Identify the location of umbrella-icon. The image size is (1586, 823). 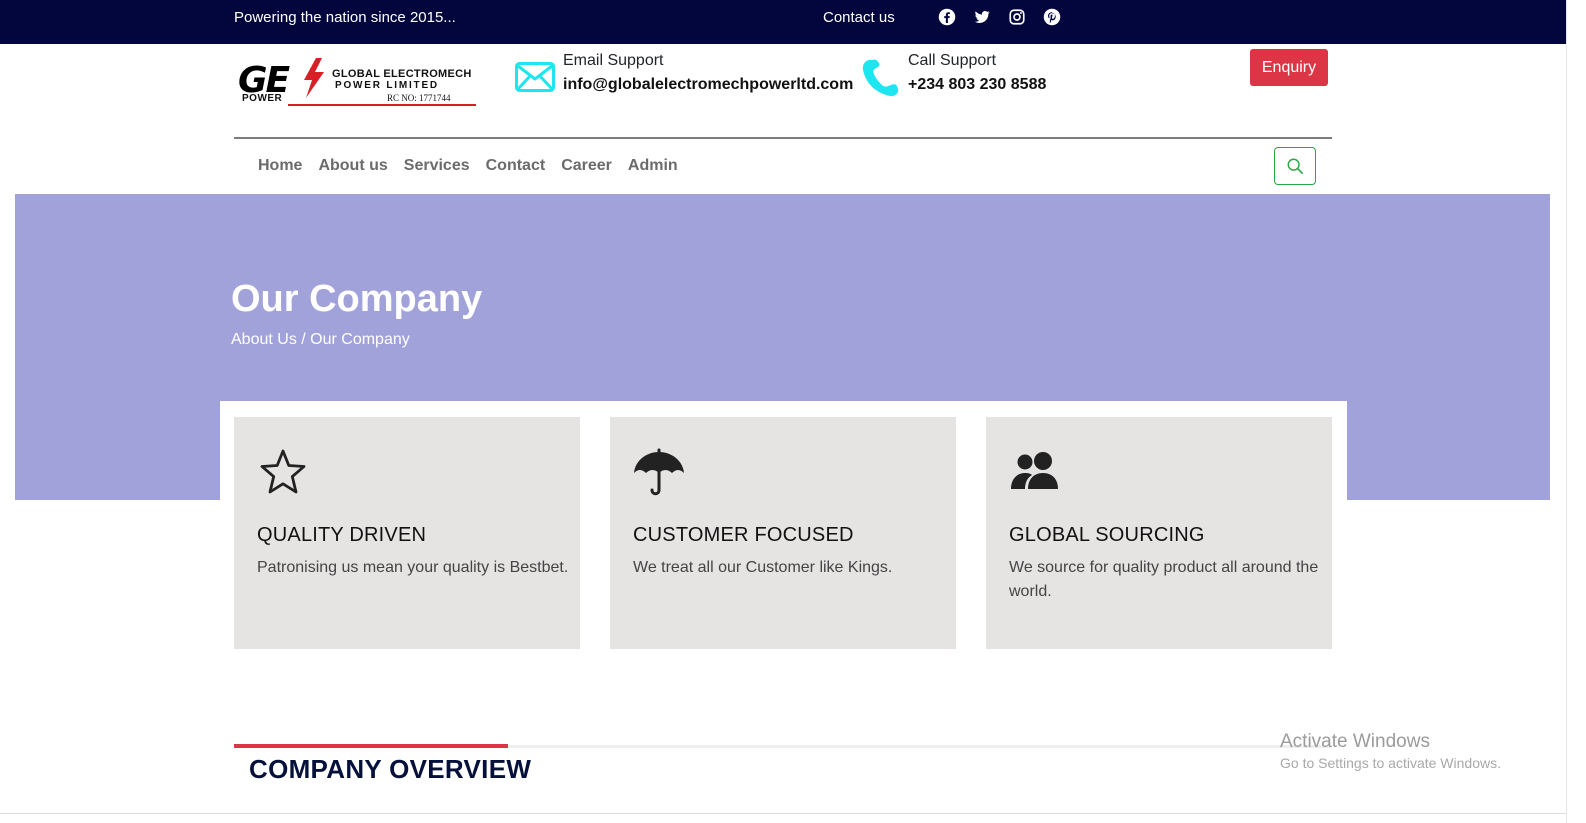
(659, 472).